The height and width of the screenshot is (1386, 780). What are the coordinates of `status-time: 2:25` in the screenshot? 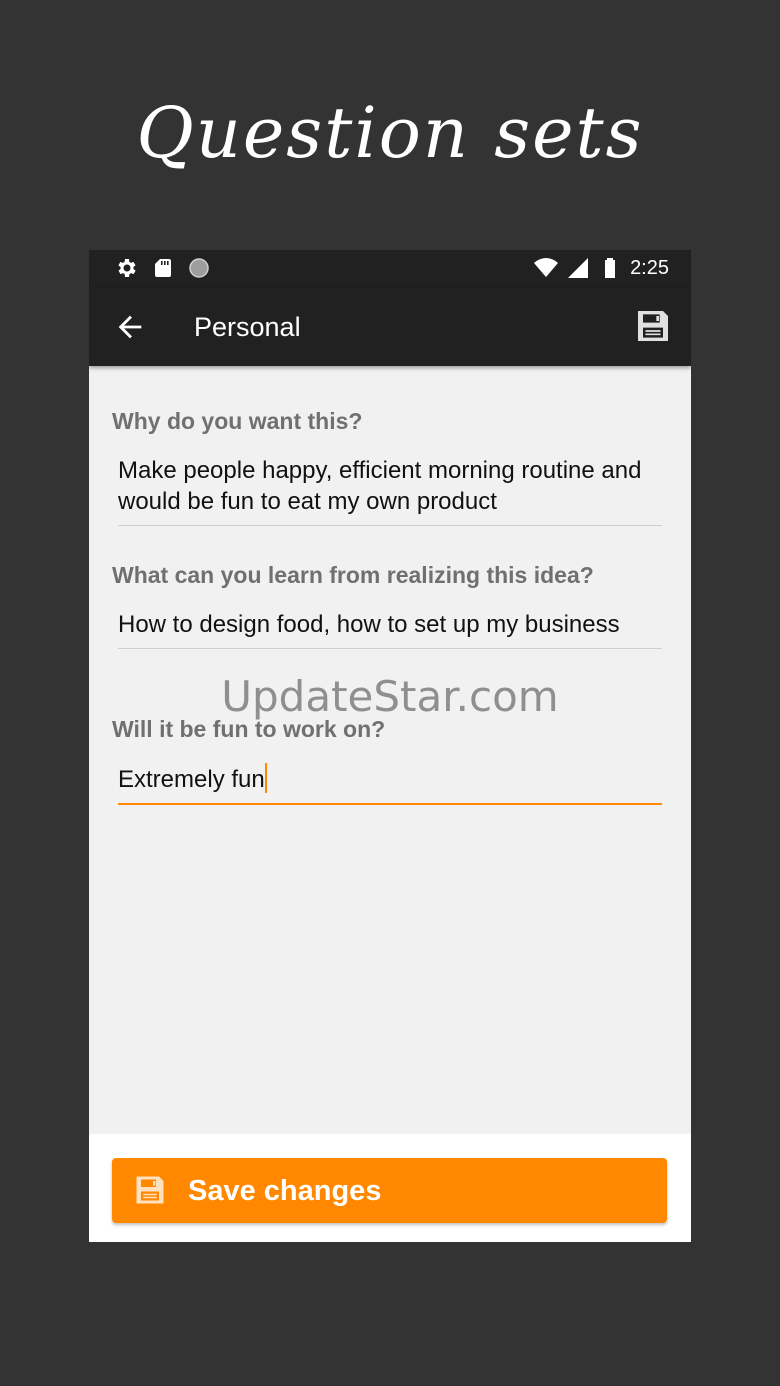 It's located at (649, 268).